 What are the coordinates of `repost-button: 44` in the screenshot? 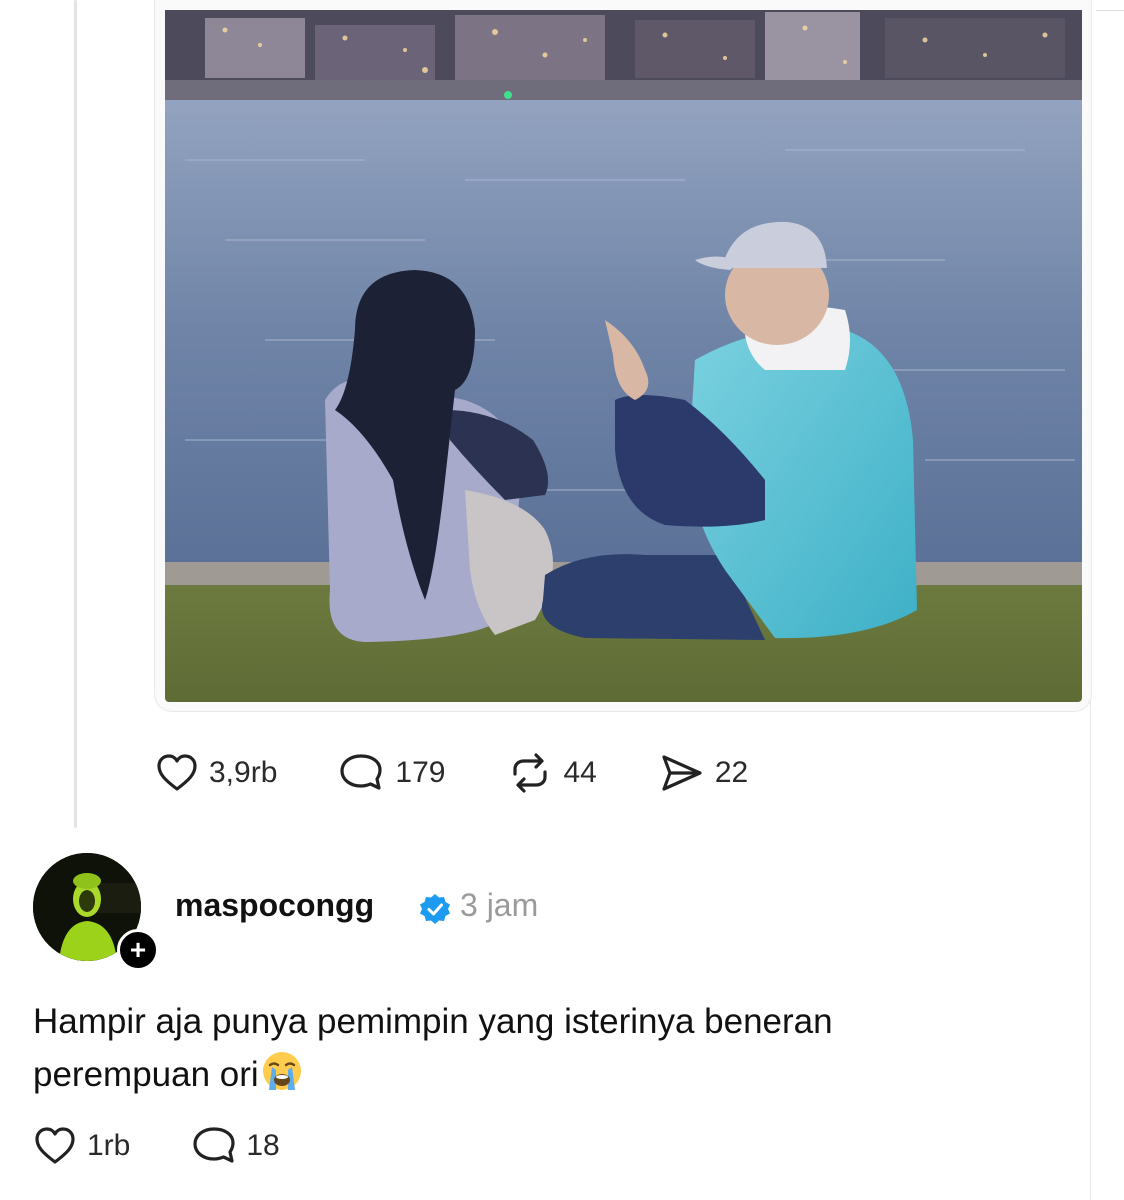 It's located at (552, 773).